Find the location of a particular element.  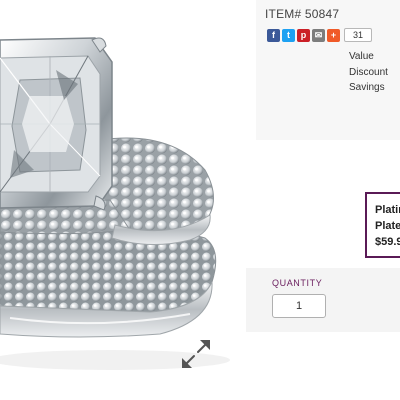

value-label: Value is located at coordinates (361, 56).